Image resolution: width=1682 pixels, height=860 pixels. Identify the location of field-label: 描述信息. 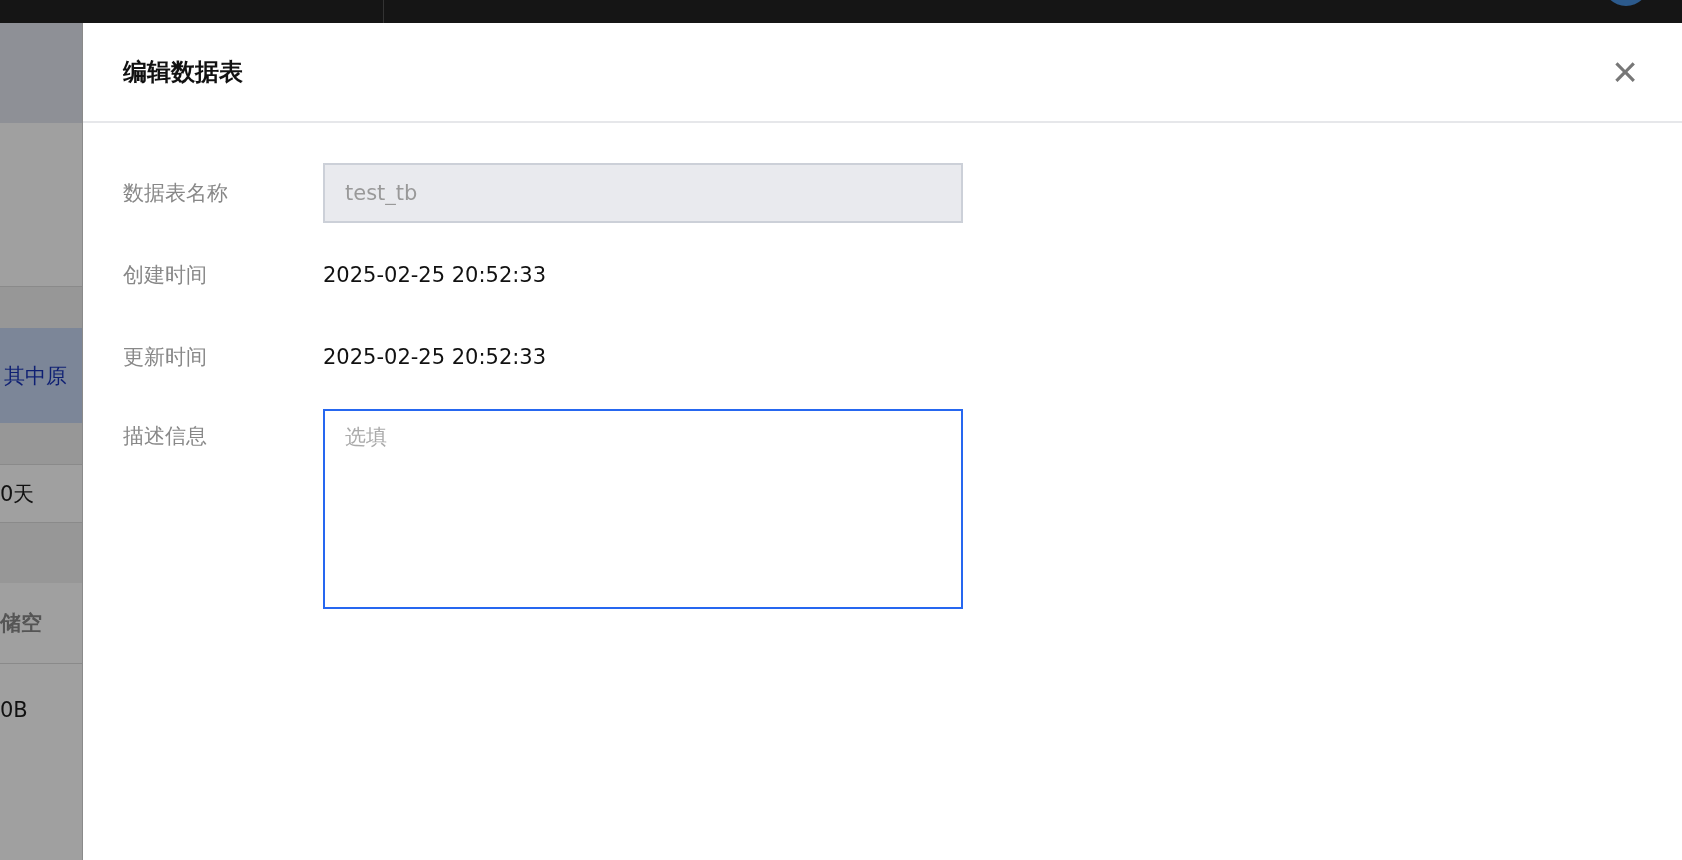
(165, 436).